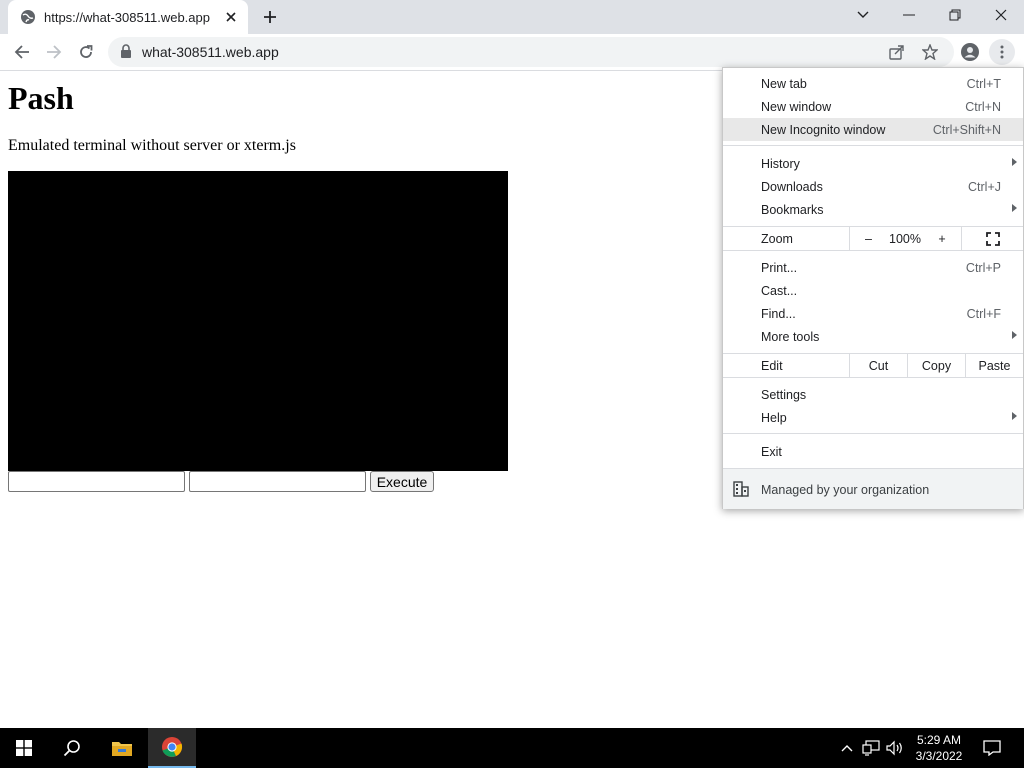 This screenshot has height=768, width=1024. Describe the element at coordinates (873, 417) in the screenshot. I see `menu-item-help: Help` at that location.